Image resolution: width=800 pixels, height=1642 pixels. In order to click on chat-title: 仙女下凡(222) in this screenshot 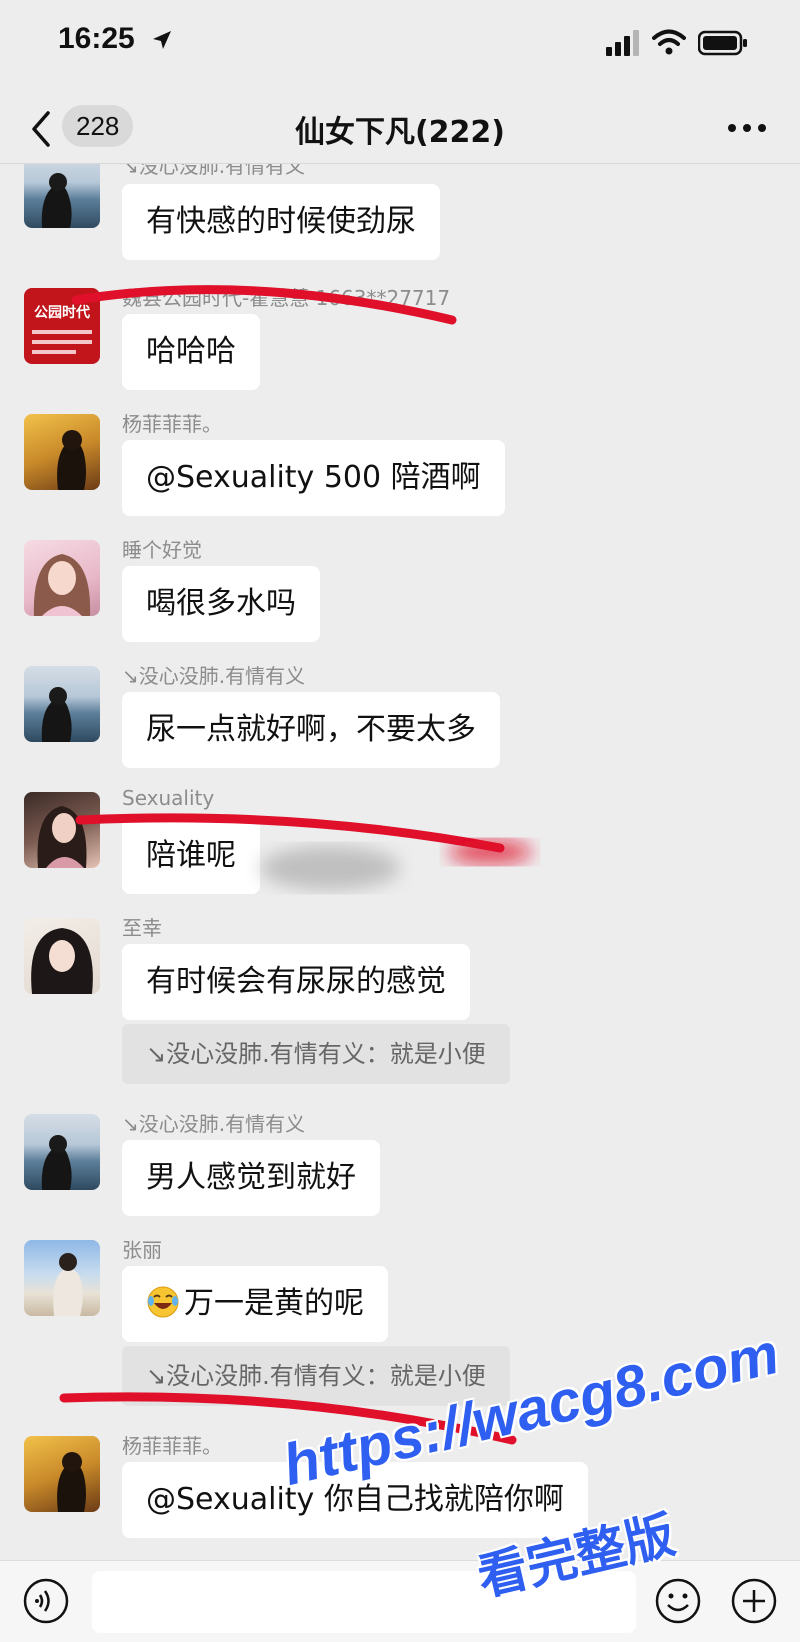, I will do `click(400, 132)`.